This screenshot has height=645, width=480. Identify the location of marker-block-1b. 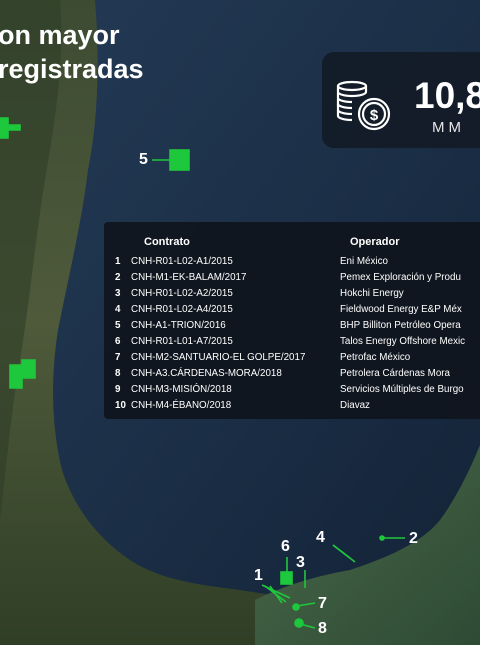
(276, 594).